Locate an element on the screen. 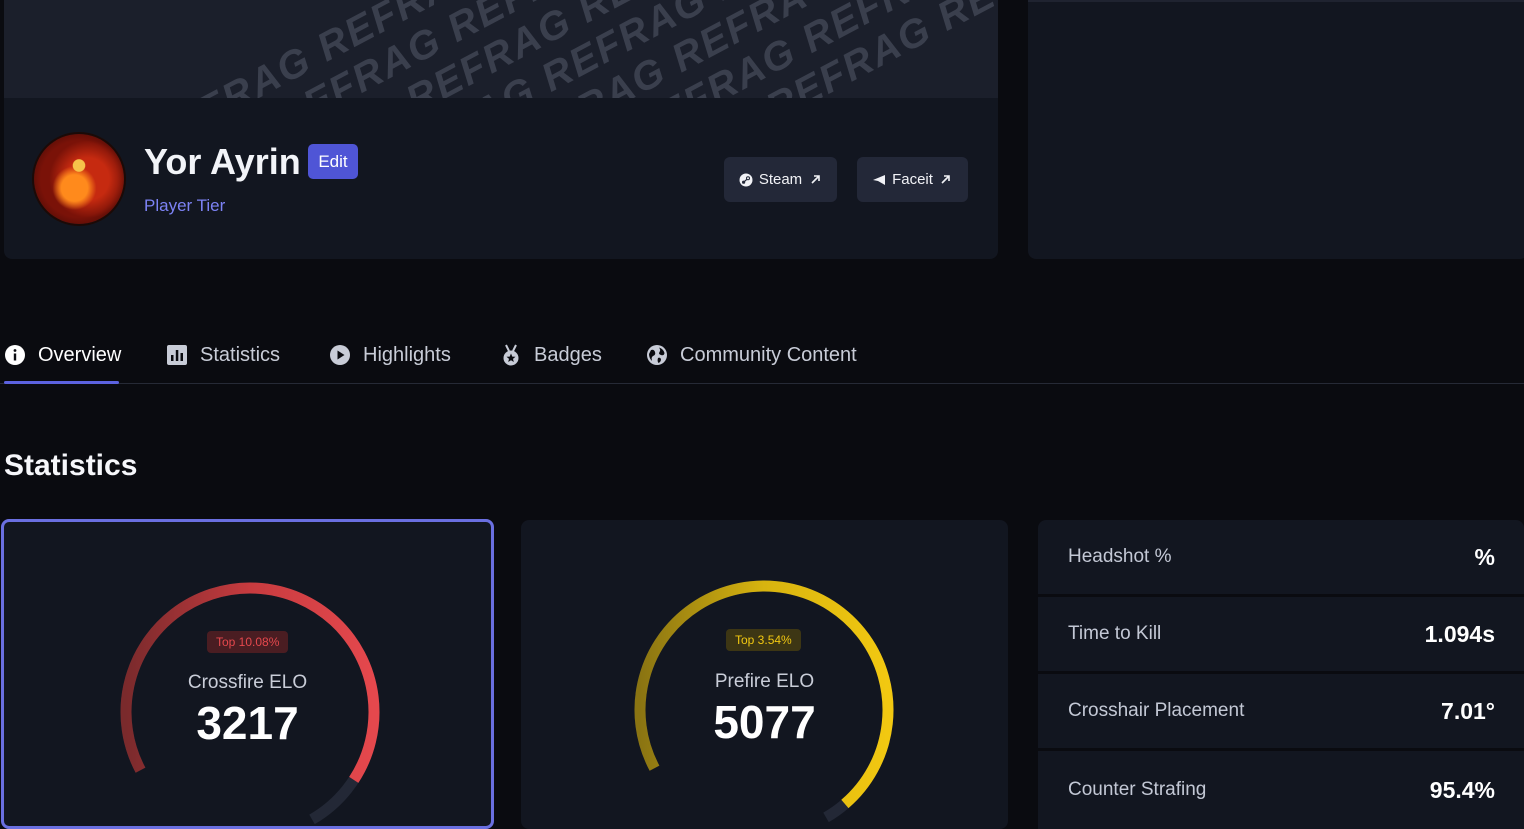 The width and height of the screenshot is (1524, 829). player-tier-link: Player Tier is located at coordinates (184, 206).